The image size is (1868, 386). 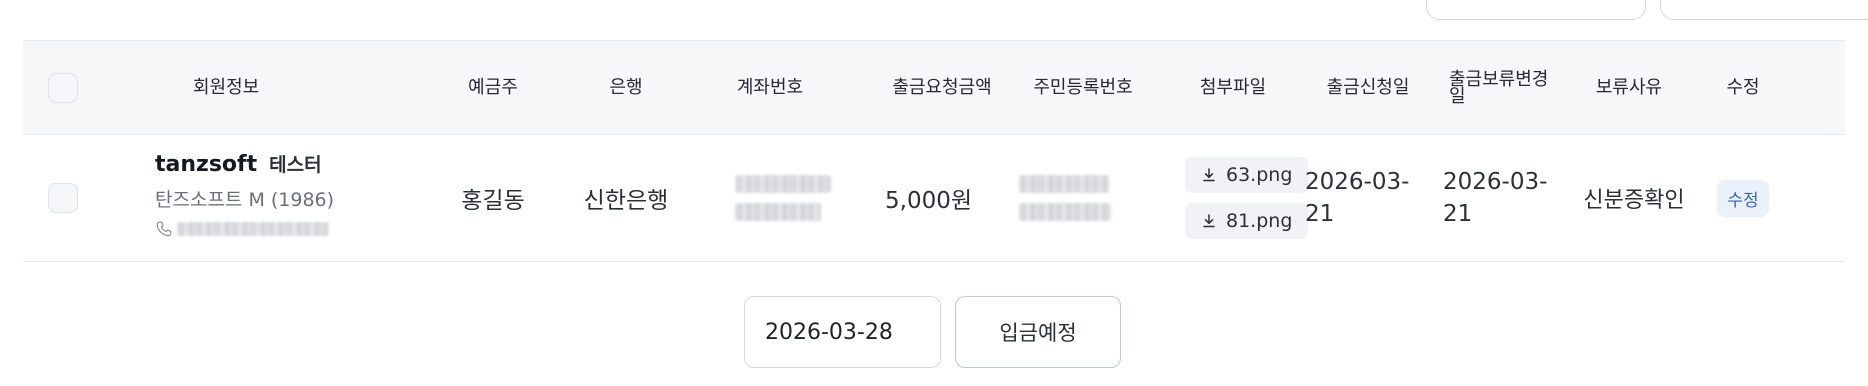 What do you see at coordinates (63, 198) in the screenshot?
I see `row-select-checkbox` at bounding box center [63, 198].